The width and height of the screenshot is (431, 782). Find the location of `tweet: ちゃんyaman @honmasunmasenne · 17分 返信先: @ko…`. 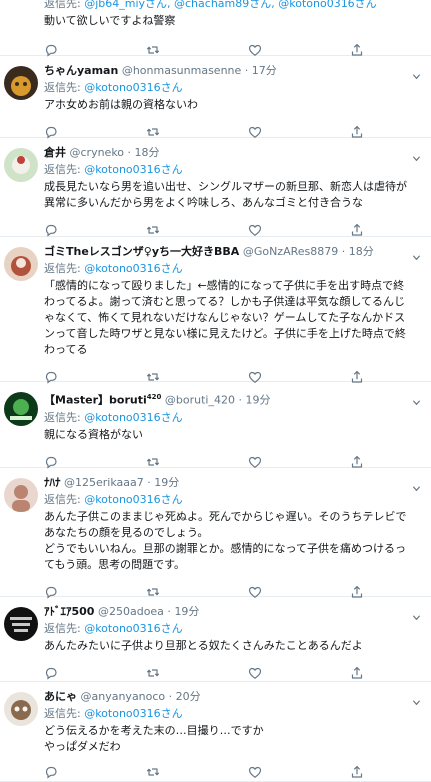

tweet: ちゃんyaman @honmasunmasenne · 17分 返信先: @ko… is located at coordinates (215, 97).